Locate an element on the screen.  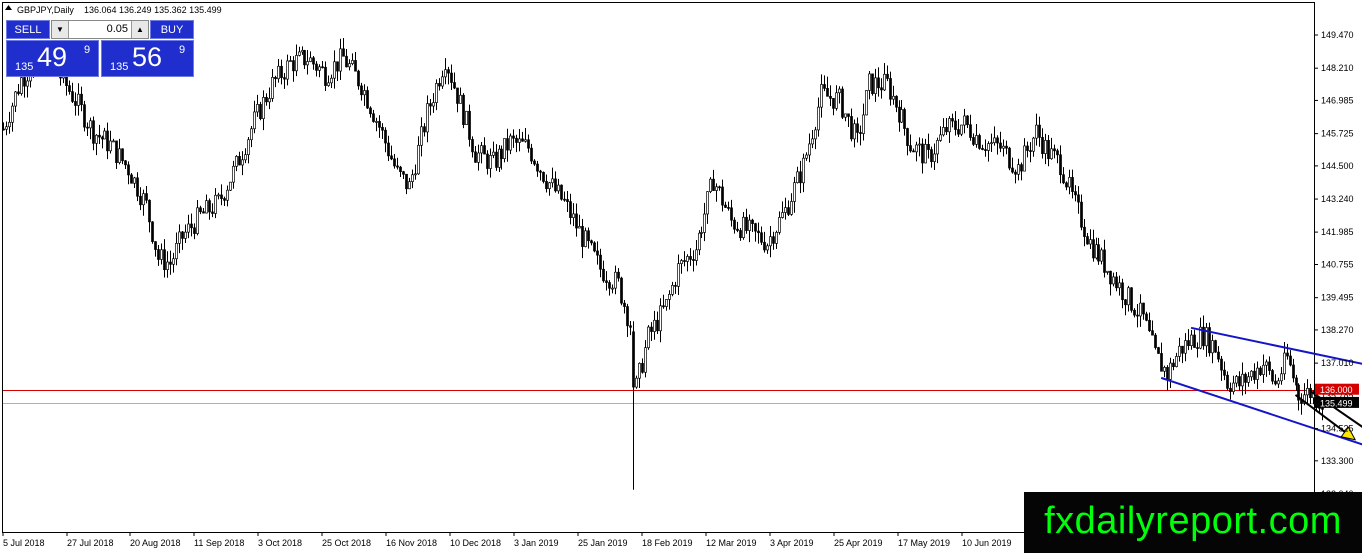
x-tick-label: 3 Oct 2018 is located at coordinates (280, 543).